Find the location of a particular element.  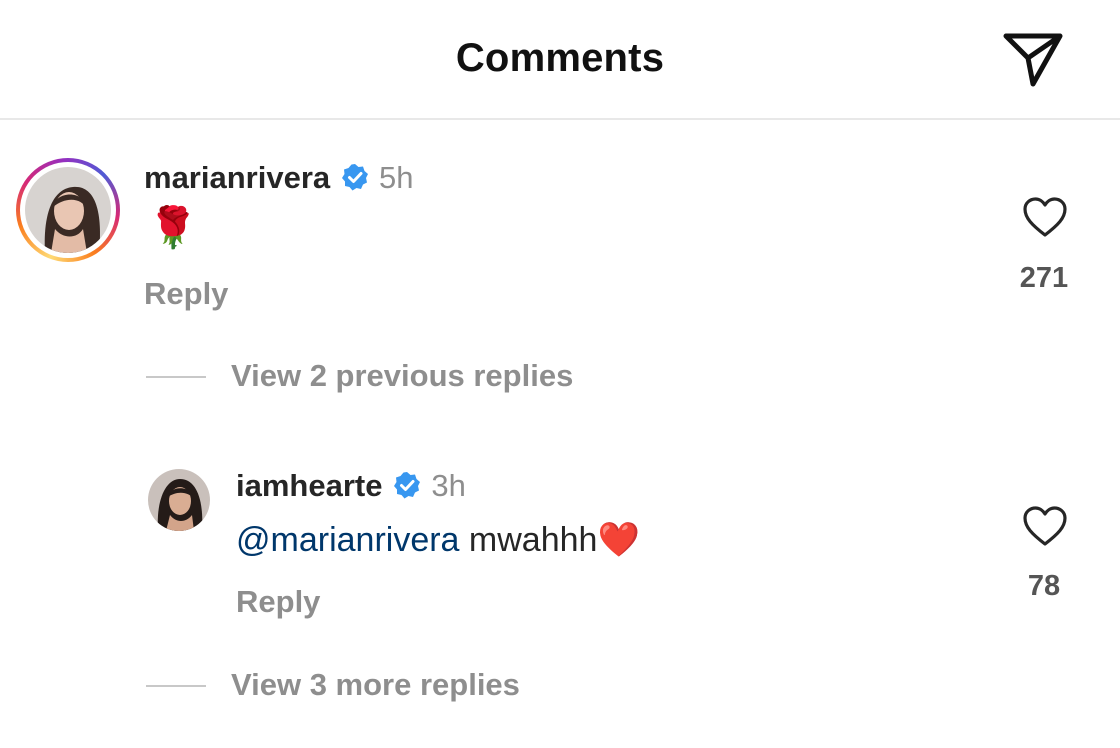

comment-text: 🌹 is located at coordinates (173, 228).